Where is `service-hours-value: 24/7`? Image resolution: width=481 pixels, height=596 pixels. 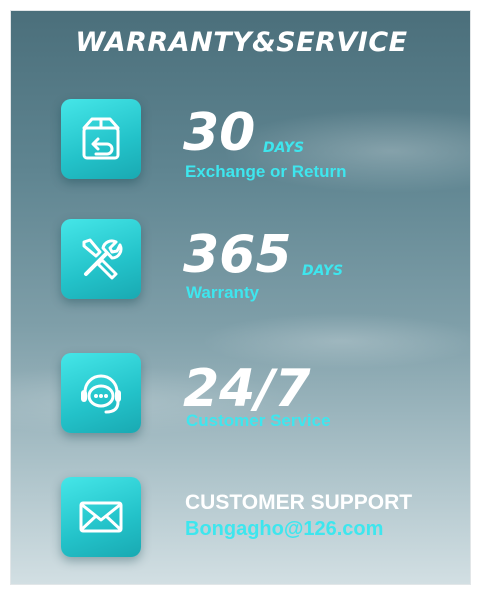 service-hours-value: 24/7 is located at coordinates (247, 389).